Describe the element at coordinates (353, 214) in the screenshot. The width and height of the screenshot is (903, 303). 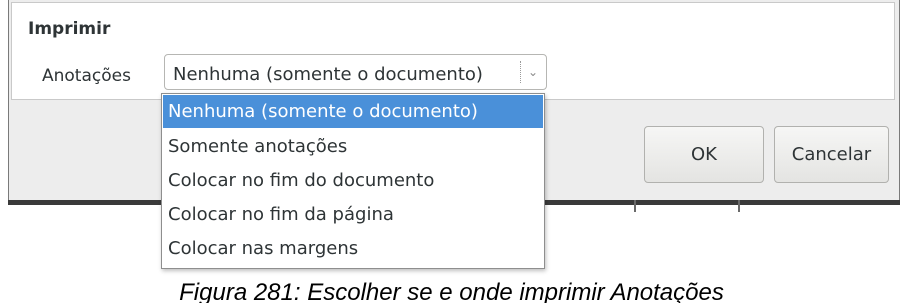
I see `dropdown-option-end-of-page: Colocar no fim da página` at that location.